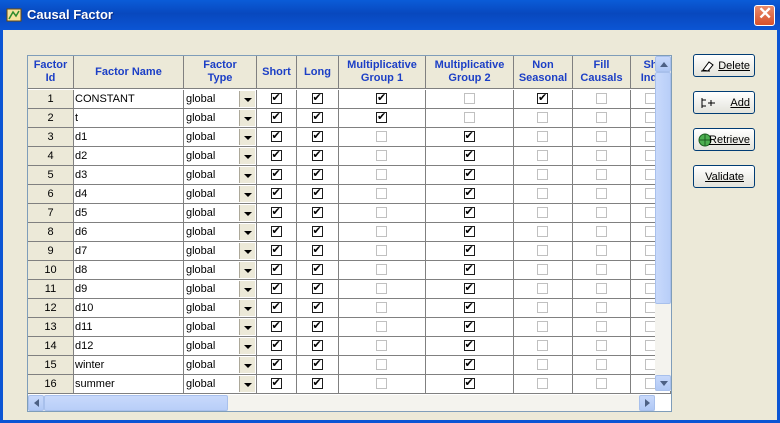  What do you see at coordinates (470, 72) in the screenshot?
I see `column-header: Multiplicative Group 2` at bounding box center [470, 72].